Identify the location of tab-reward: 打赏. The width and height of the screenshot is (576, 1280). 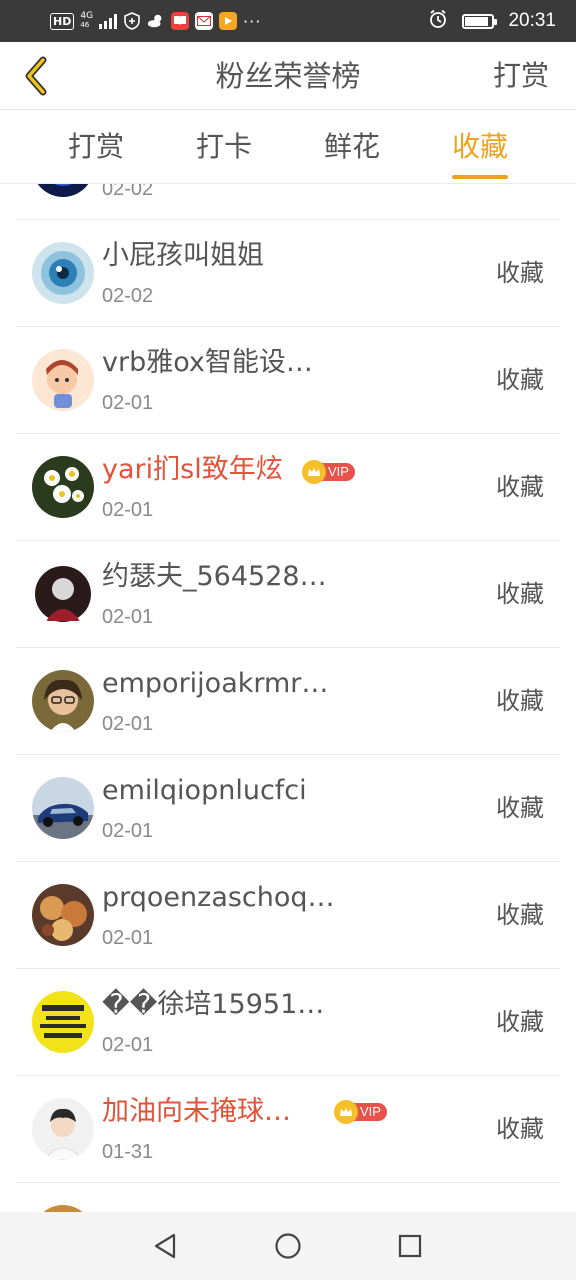
(96, 147).